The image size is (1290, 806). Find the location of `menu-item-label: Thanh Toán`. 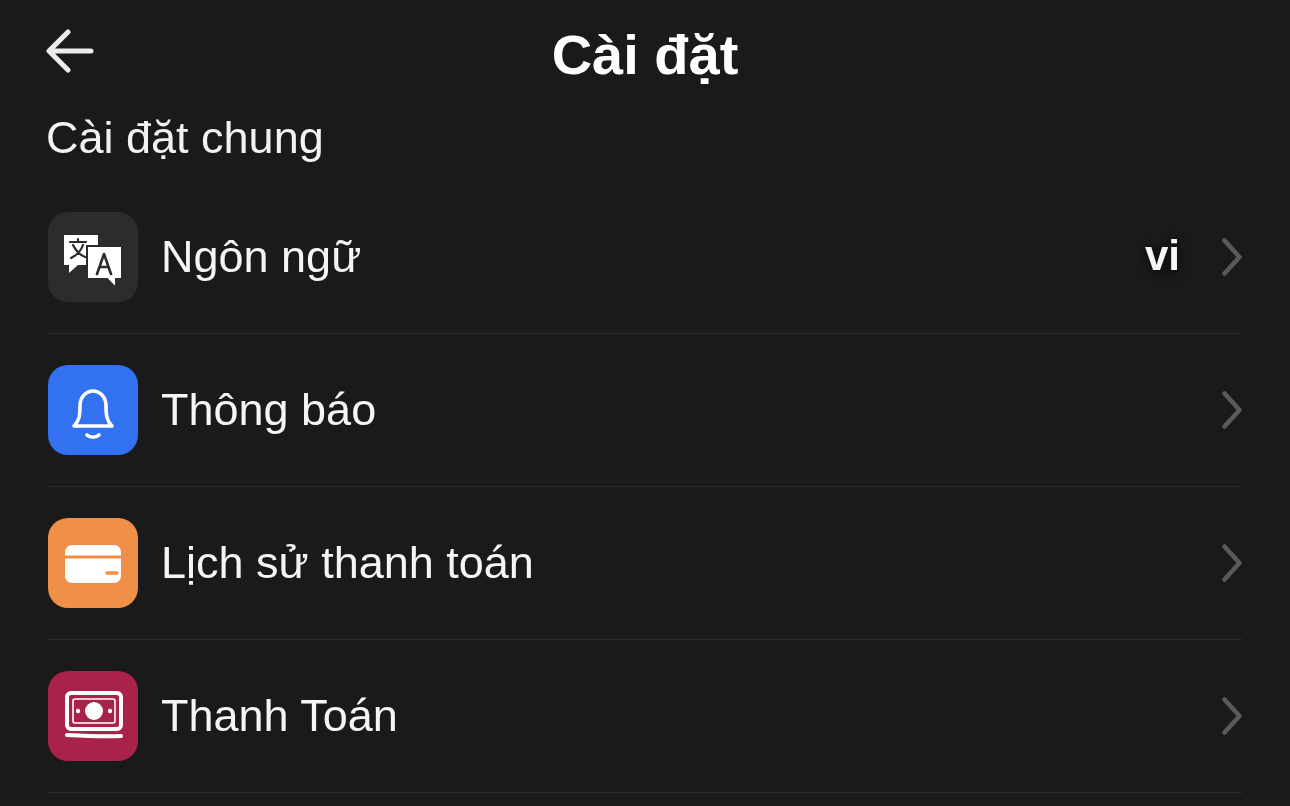

menu-item-label: Thanh Toán is located at coordinates (279, 715).